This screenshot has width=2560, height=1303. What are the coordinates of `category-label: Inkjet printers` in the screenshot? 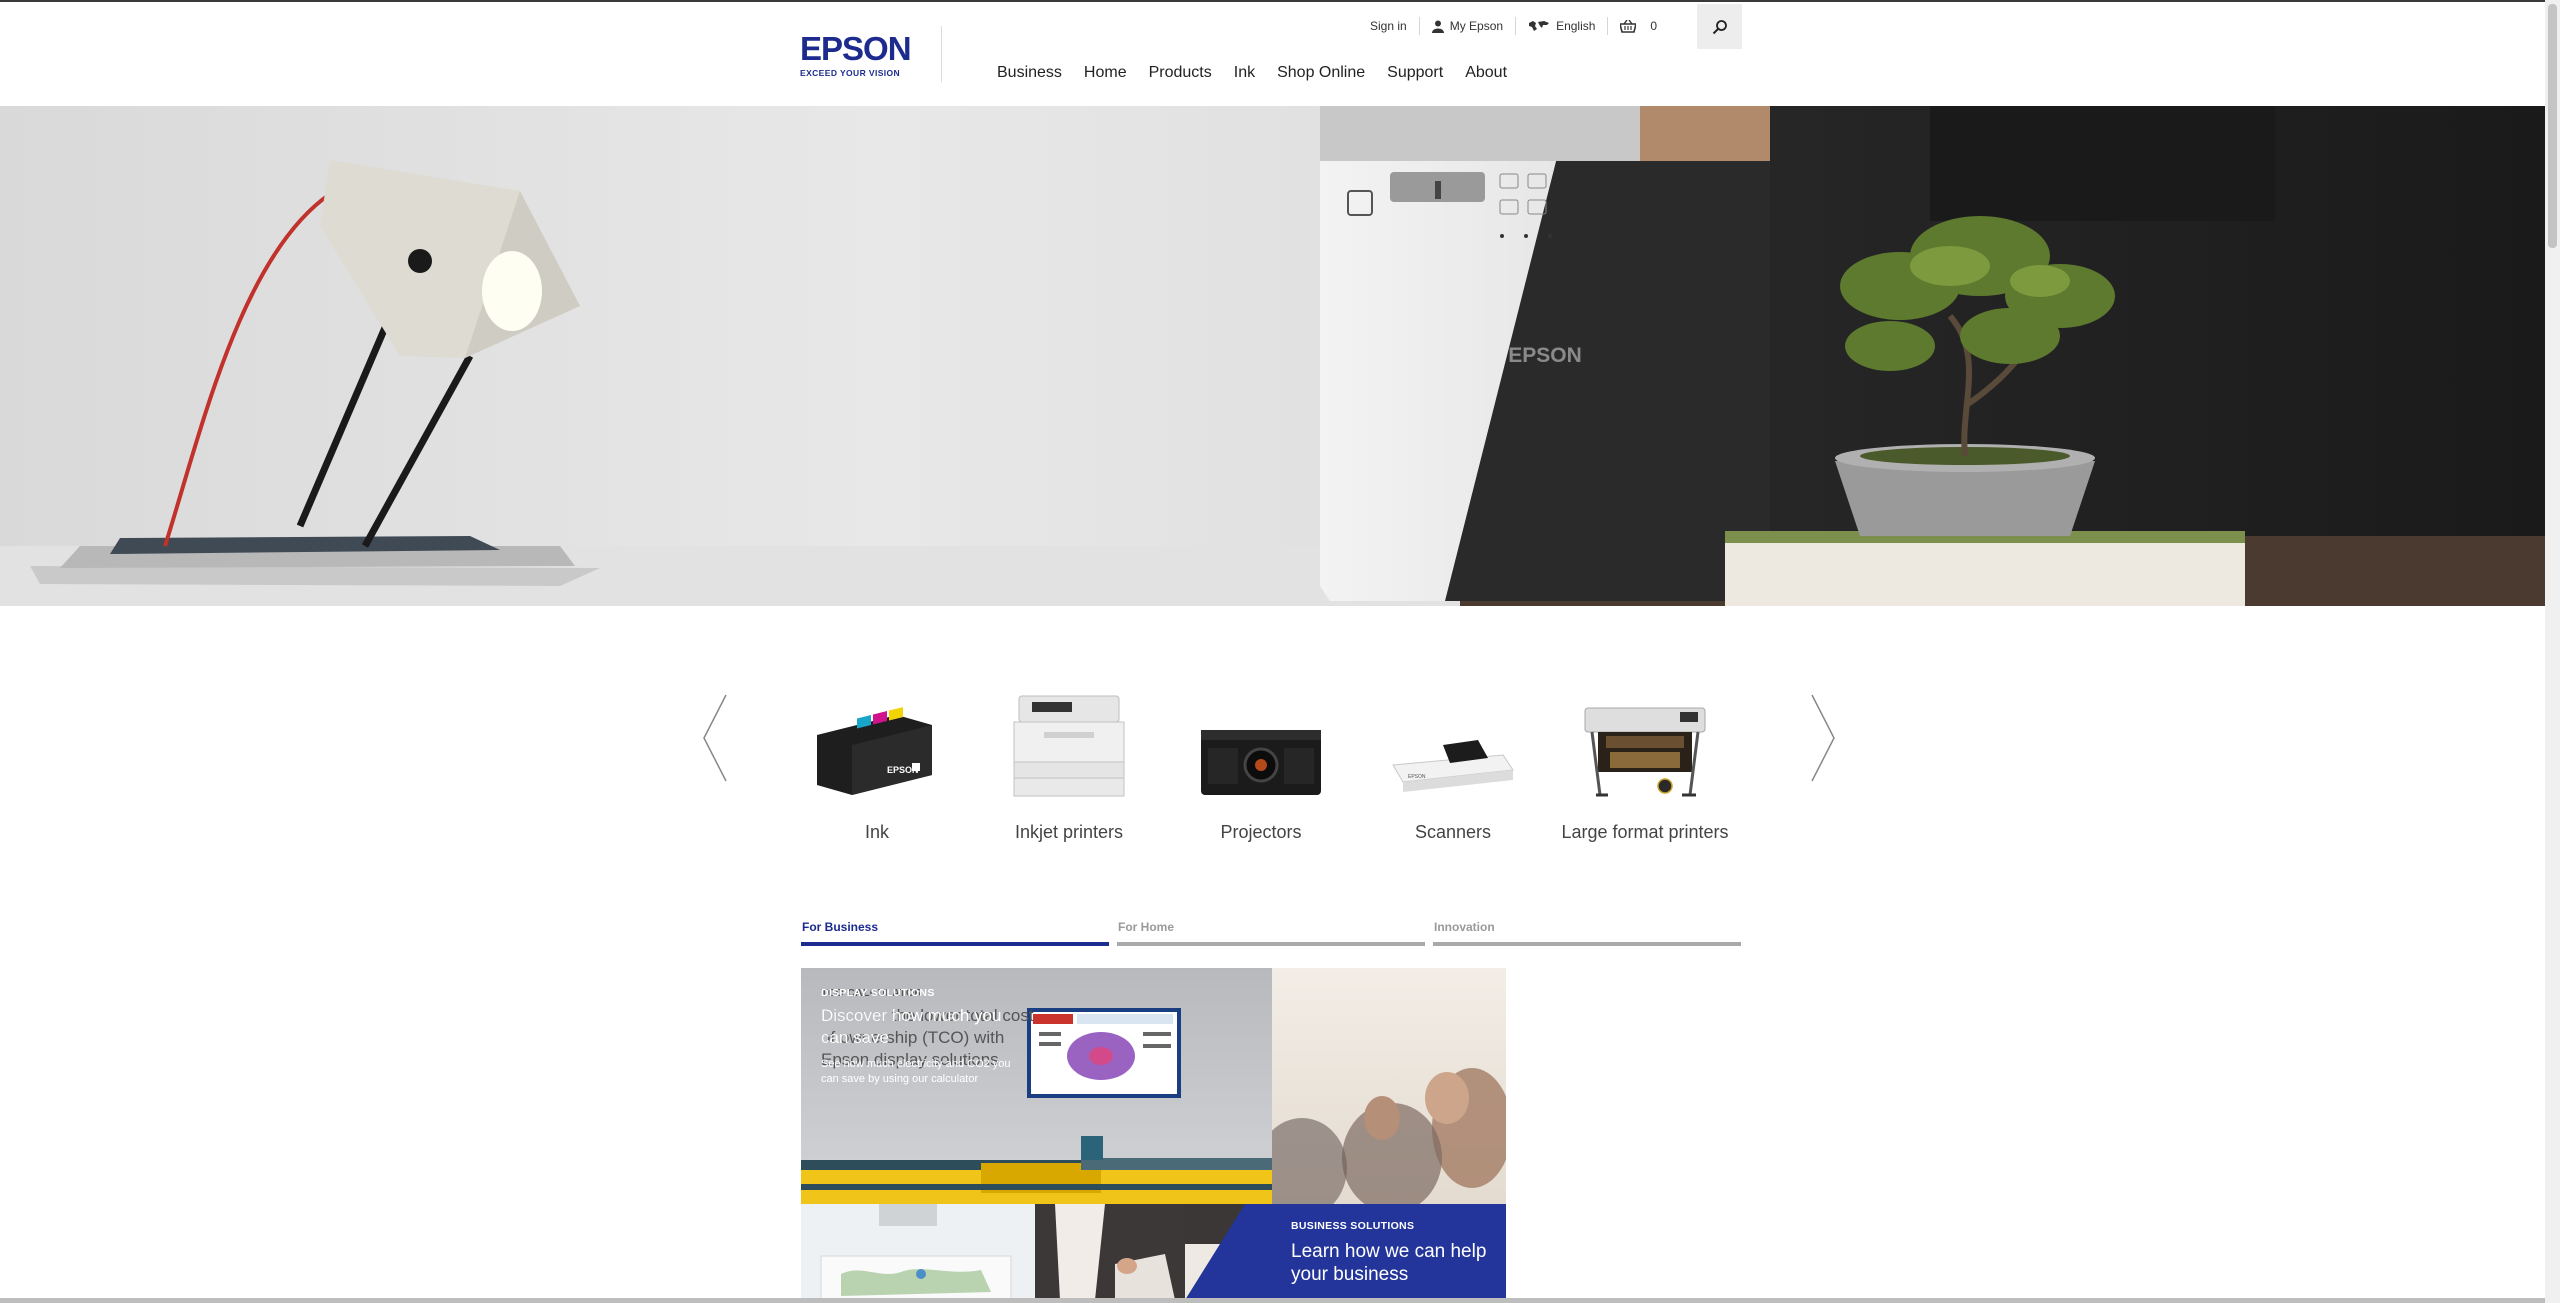 It's located at (1069, 832).